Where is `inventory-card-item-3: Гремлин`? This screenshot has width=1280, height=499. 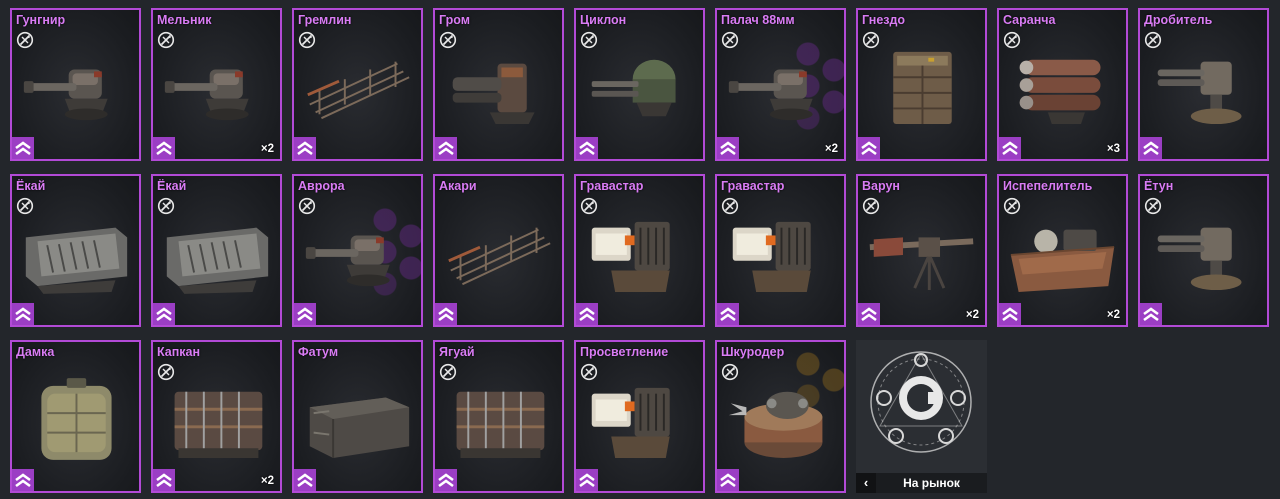 inventory-card-item-3: Гремлин is located at coordinates (357, 84).